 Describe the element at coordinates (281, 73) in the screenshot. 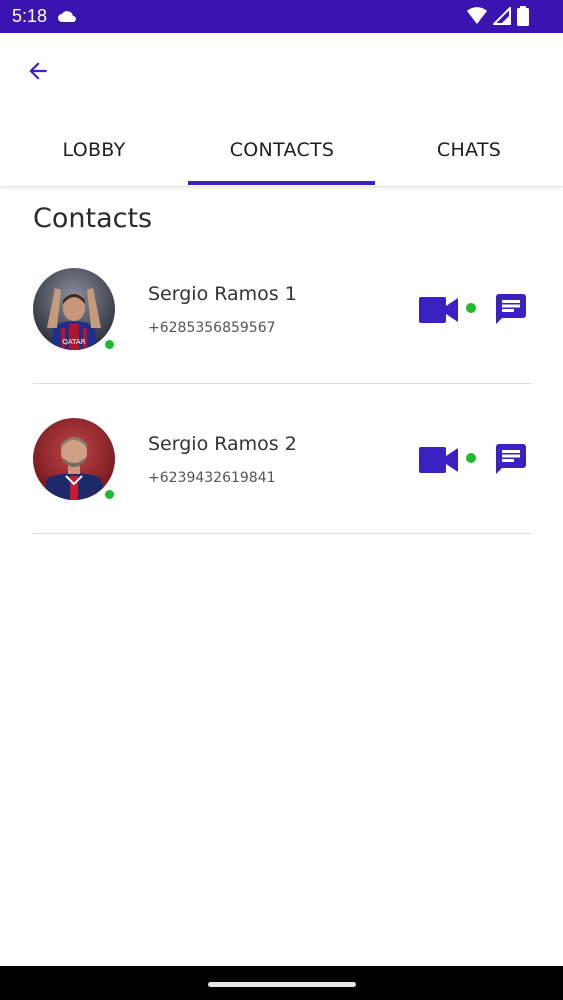

I see `app-bar` at that location.